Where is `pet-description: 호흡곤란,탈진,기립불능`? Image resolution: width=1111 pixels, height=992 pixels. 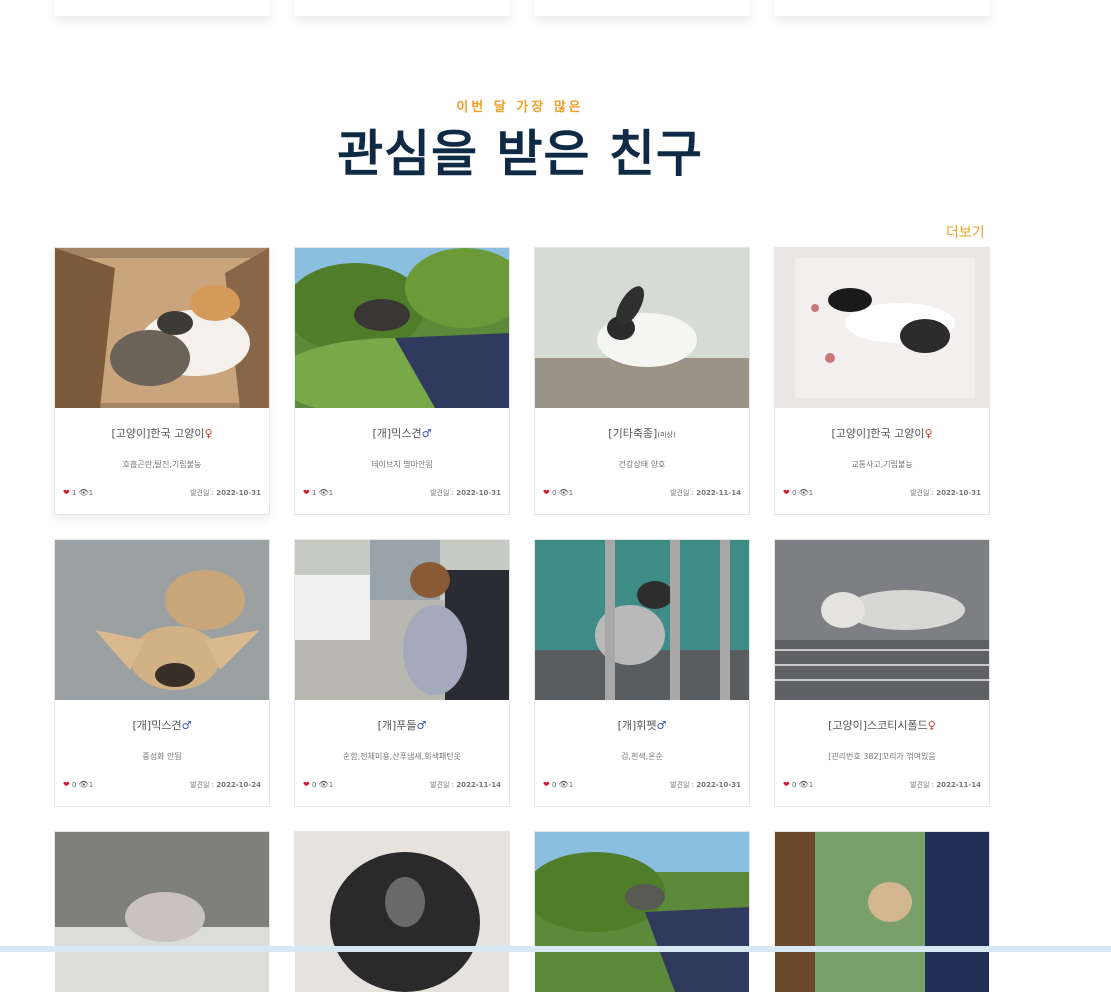
pet-description: 호흡곤란,탈진,기립불능 is located at coordinates (162, 464).